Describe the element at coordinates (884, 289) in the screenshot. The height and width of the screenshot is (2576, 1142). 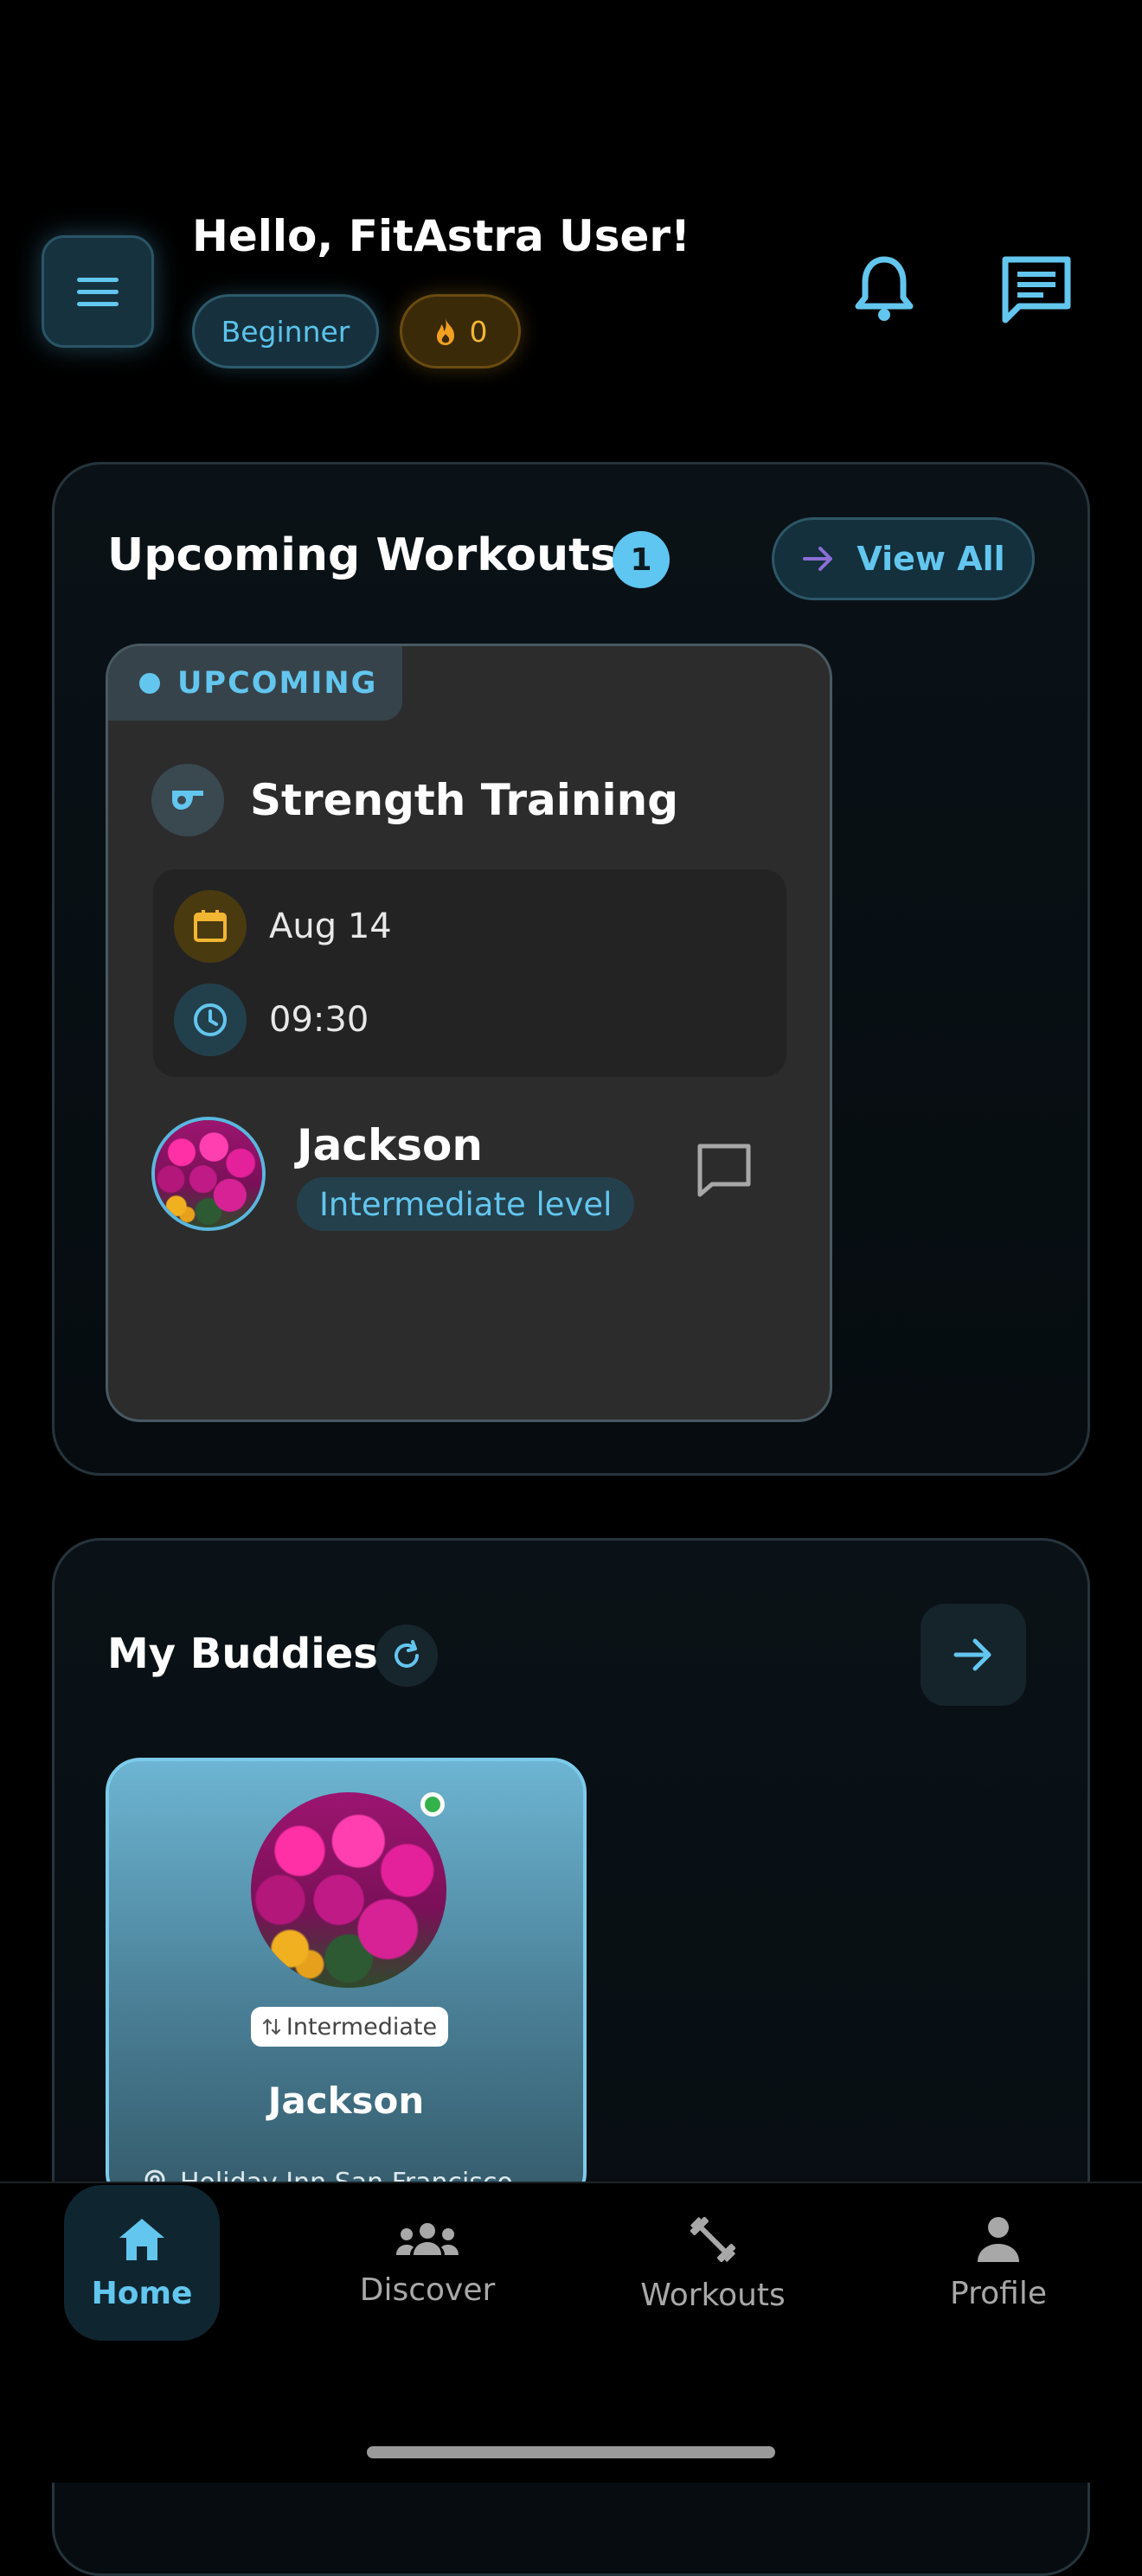
I see `bell-icon` at that location.